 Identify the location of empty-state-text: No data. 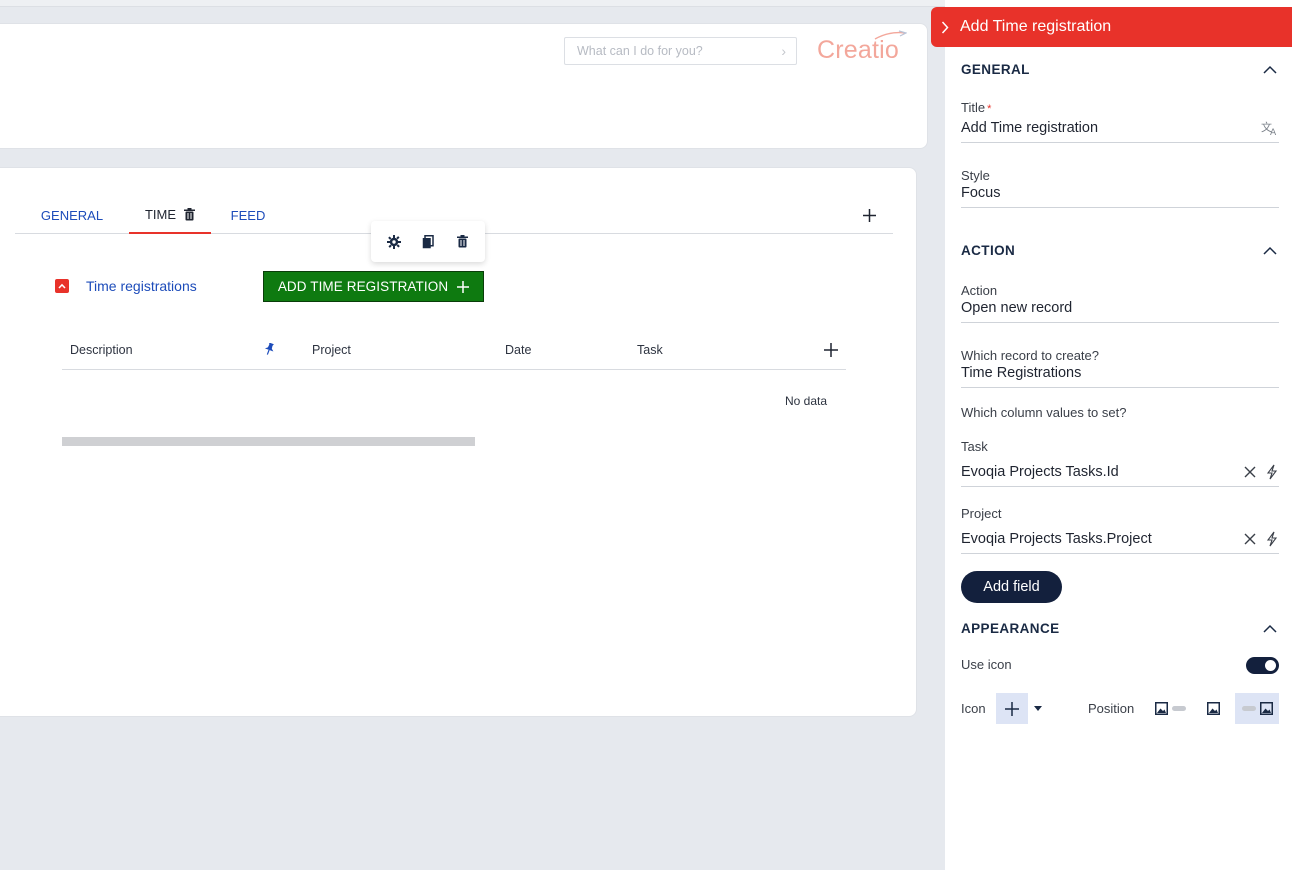
(806, 401).